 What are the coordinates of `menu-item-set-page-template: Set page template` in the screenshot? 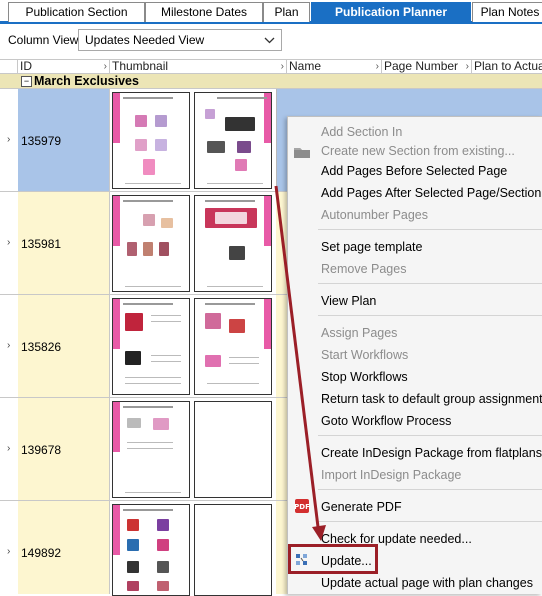 It's located at (371, 247).